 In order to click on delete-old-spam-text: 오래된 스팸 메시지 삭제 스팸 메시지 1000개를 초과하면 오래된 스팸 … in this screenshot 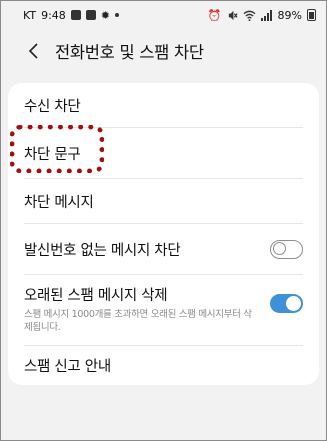, I will do `click(139, 309)`.